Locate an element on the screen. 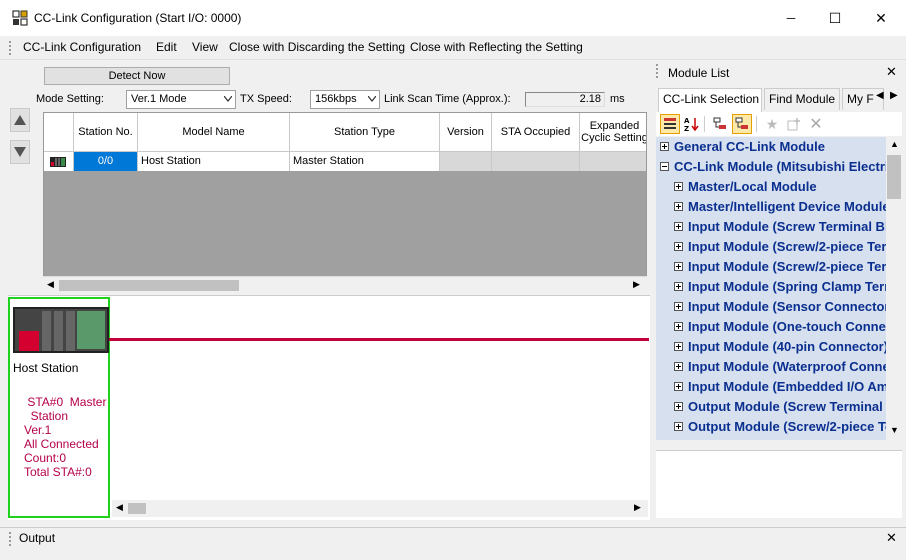 The width and height of the screenshot is (906, 560). tx-speed-select: 156kbps is located at coordinates (345, 99).